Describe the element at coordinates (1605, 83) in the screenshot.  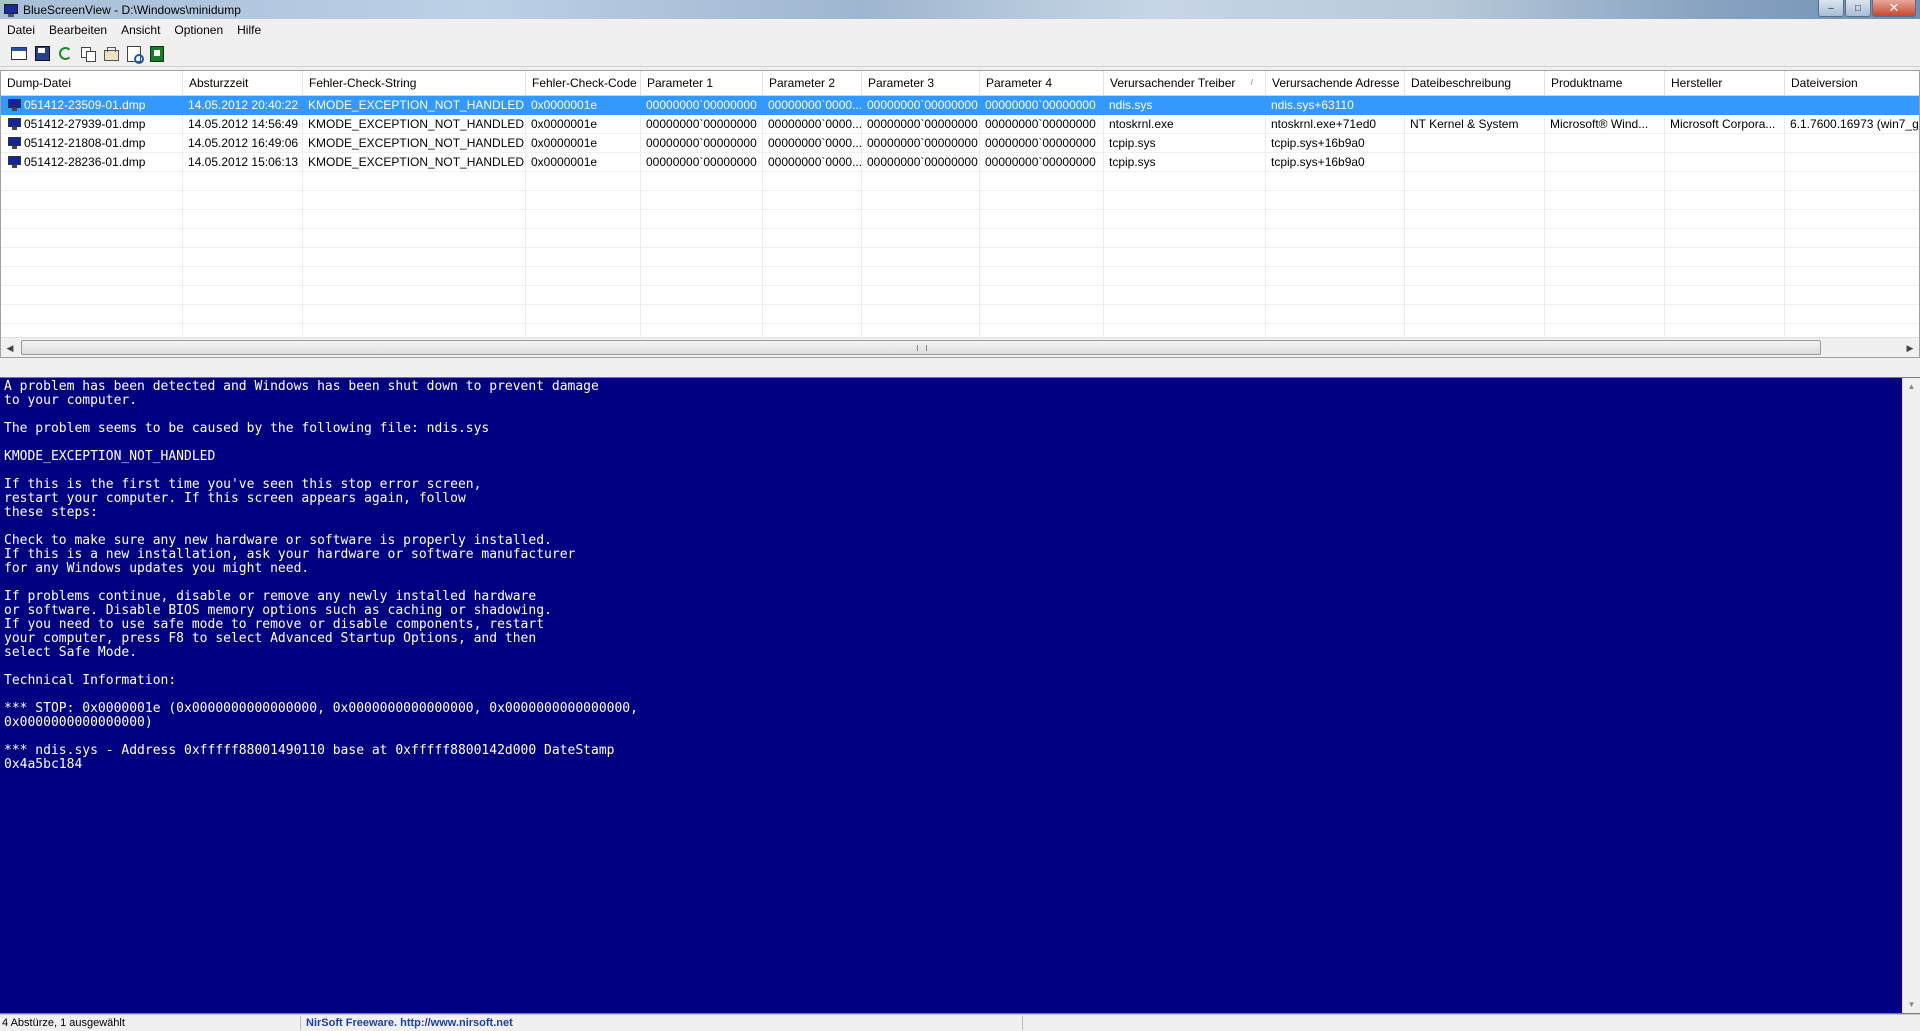
I see `column-produktname: Produktname` at that location.